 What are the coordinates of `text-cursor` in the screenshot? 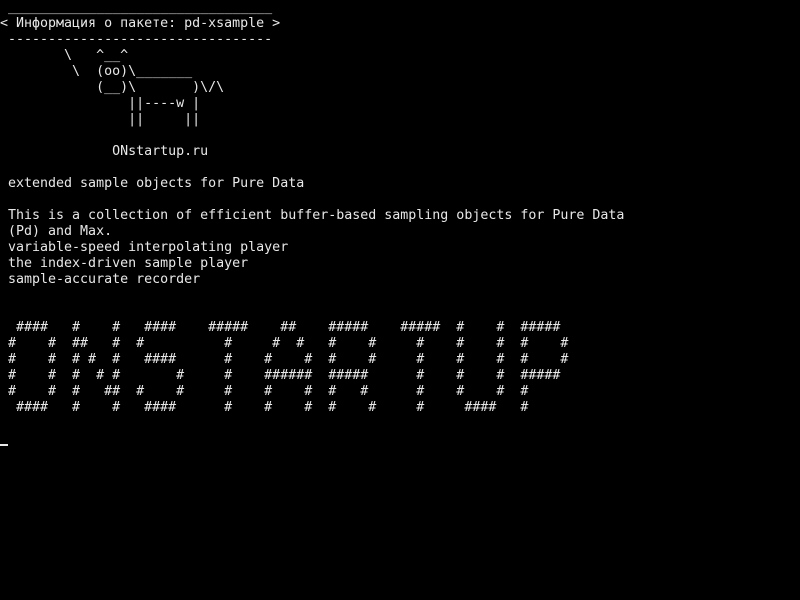 It's located at (4, 445).